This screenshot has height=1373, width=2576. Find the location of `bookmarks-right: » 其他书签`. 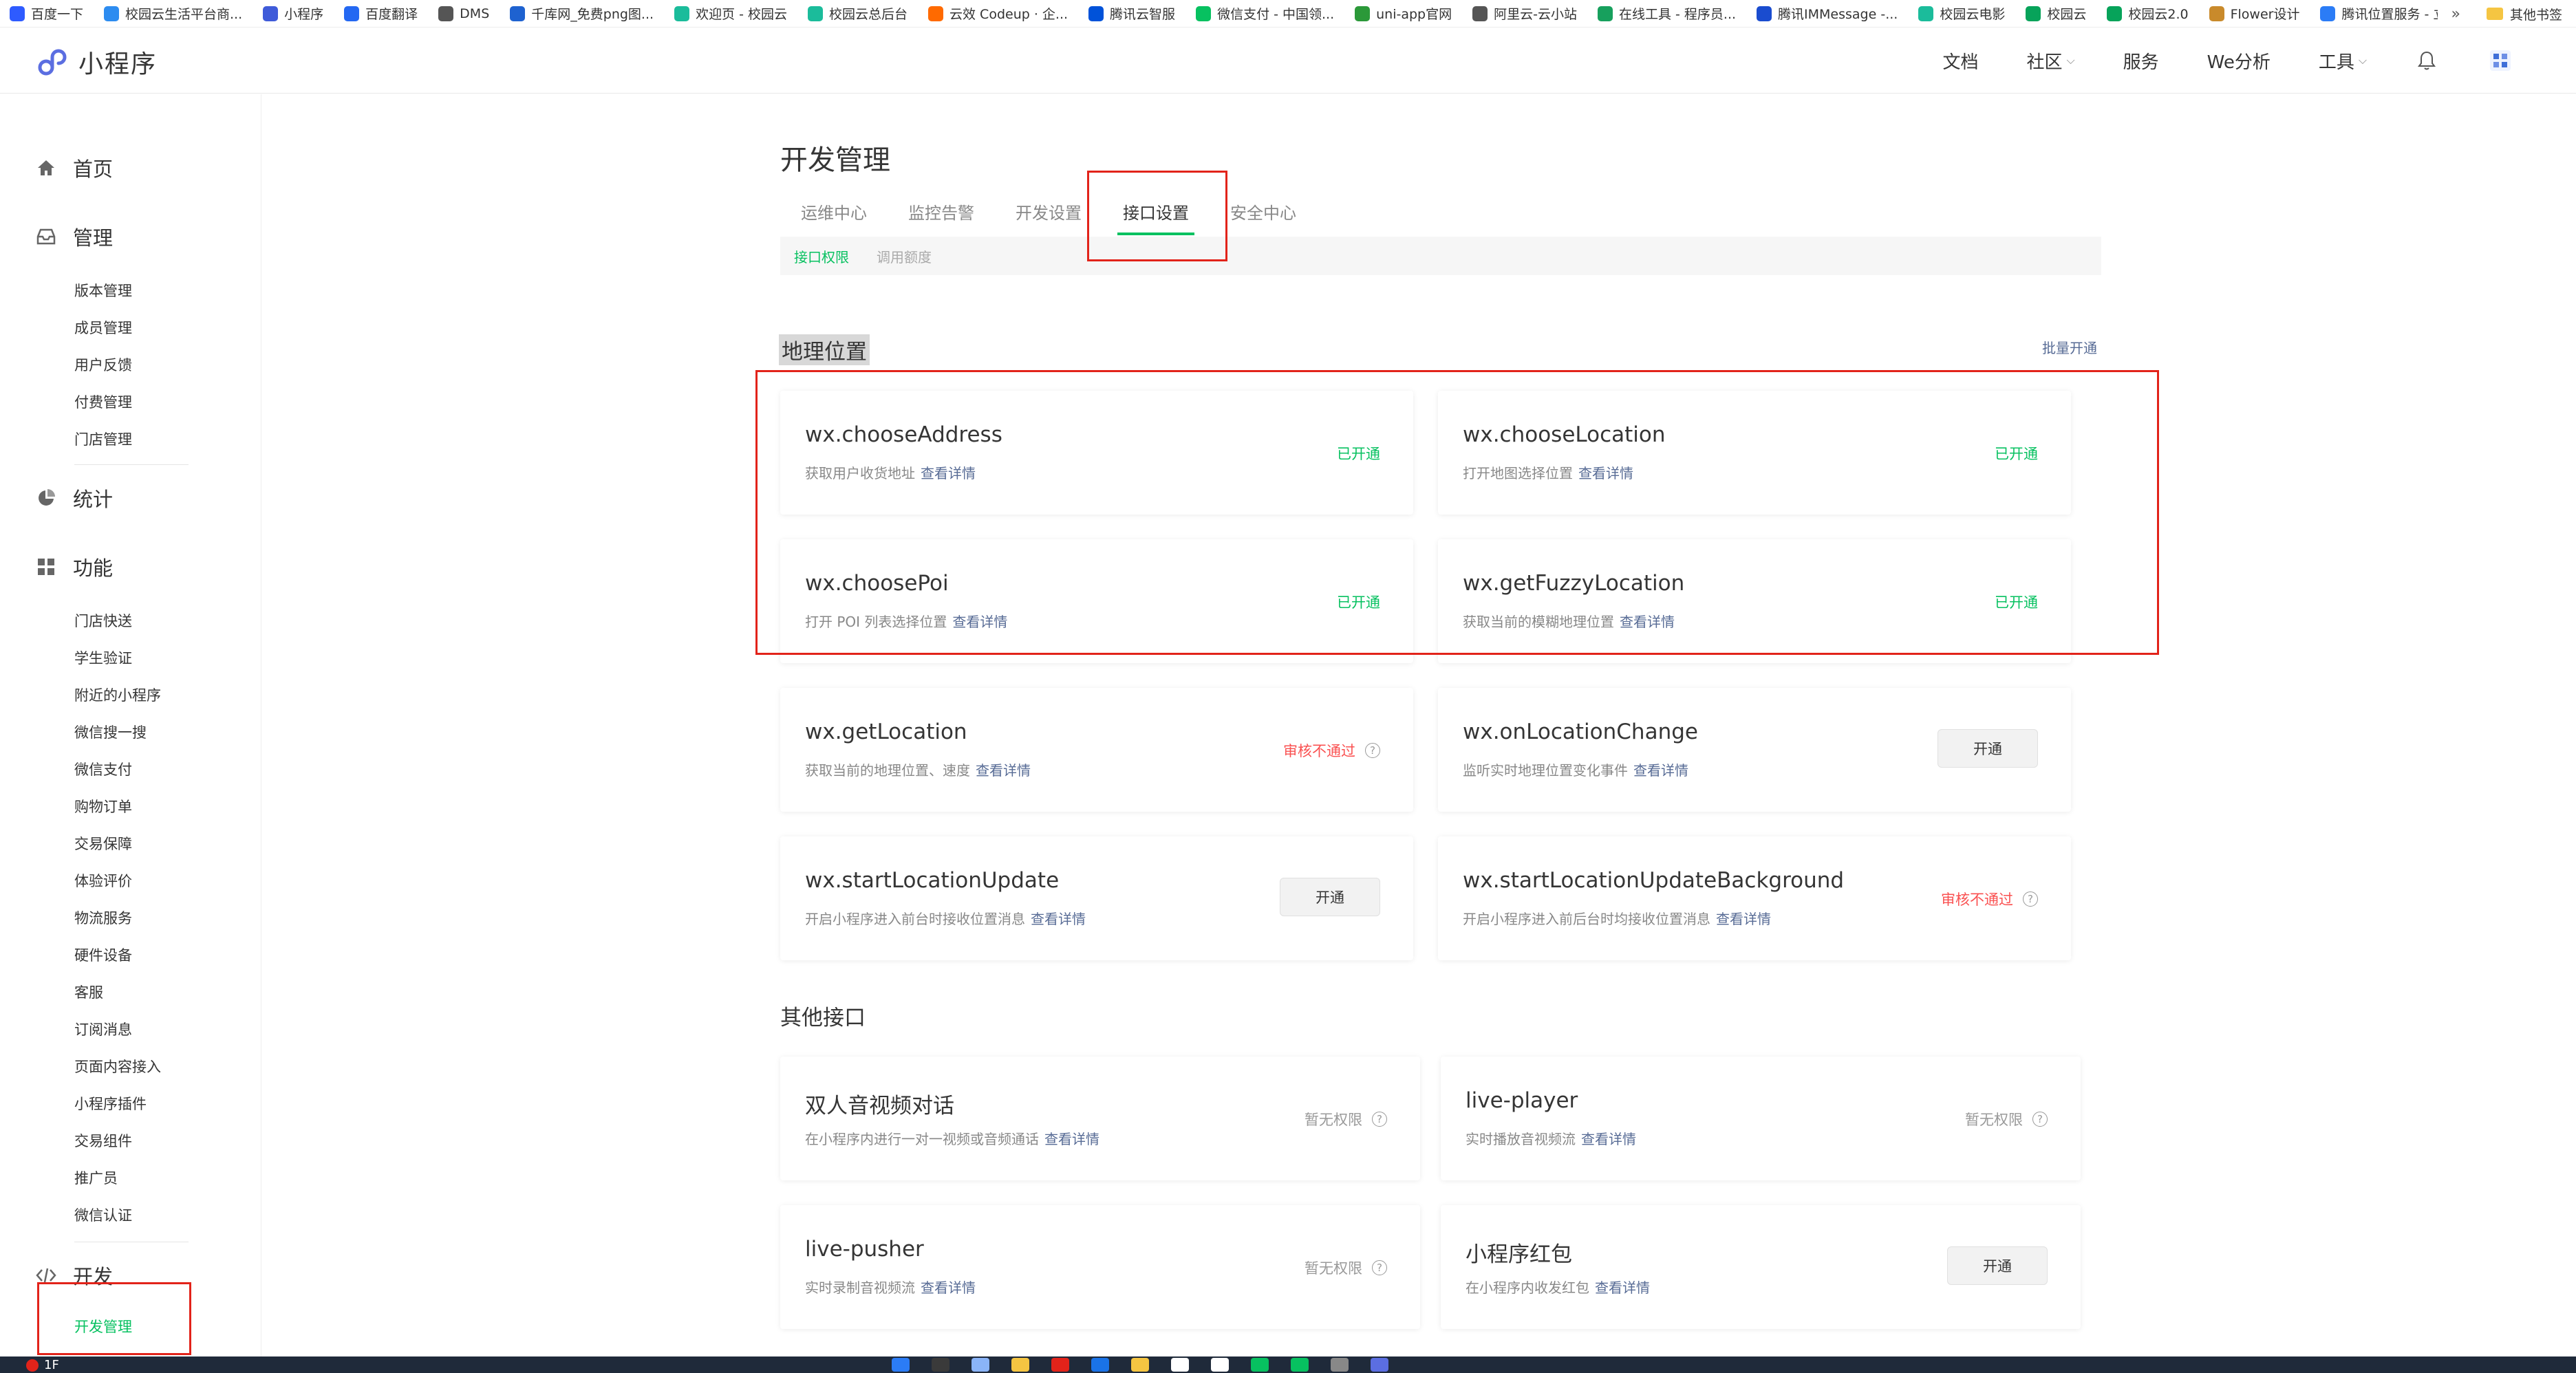

bookmarks-right: » 其他书签 is located at coordinates (2499, 14).